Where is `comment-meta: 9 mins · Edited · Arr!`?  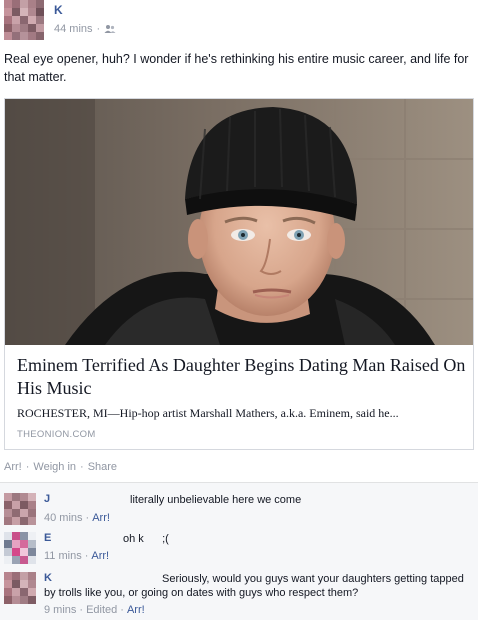 comment-meta: 9 mins · Edited · Arr! is located at coordinates (94, 610).